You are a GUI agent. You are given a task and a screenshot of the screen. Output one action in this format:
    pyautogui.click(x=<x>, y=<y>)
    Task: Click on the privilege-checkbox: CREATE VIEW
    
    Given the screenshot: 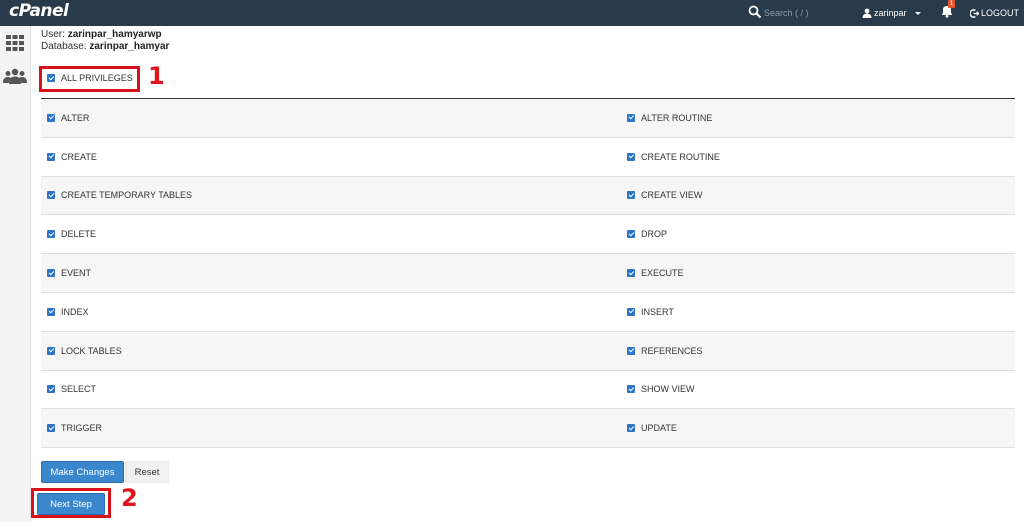 What is the action you would take?
    pyautogui.click(x=661, y=195)
    